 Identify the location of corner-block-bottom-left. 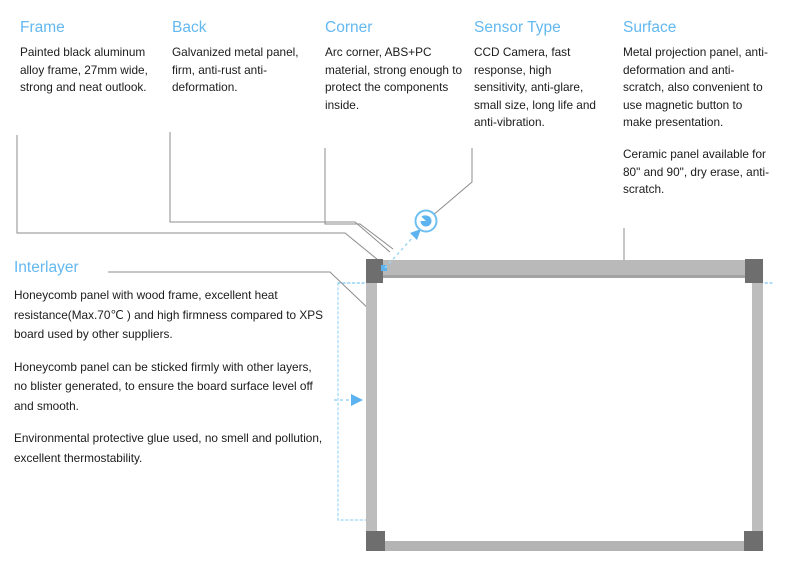
(375, 541).